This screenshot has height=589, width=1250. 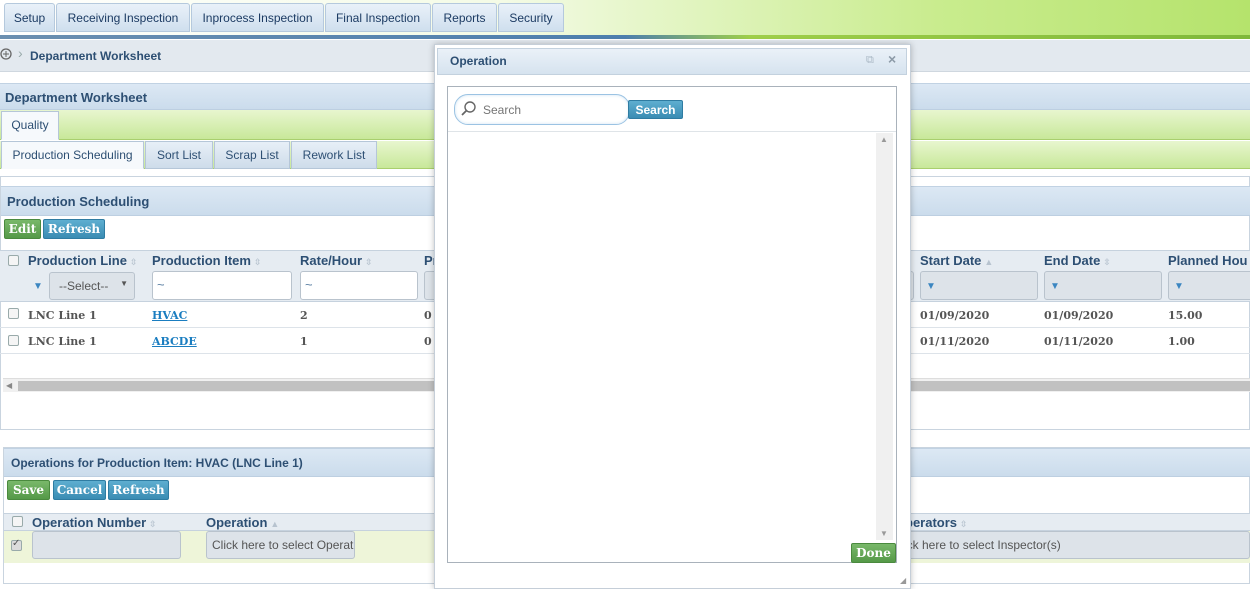 I want to click on row-1-production-item-link: HVAC, so click(x=169, y=315).